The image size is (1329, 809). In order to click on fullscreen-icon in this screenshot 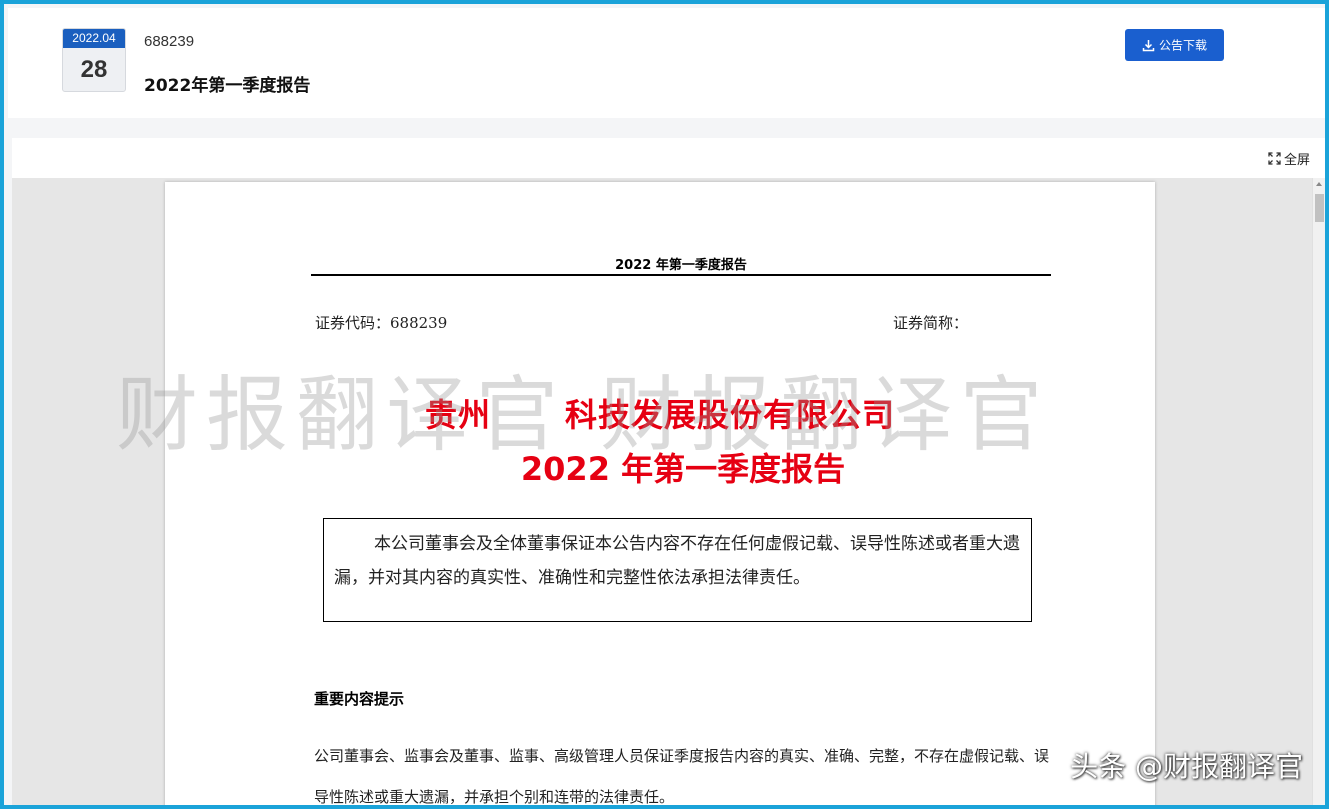, I will do `click(1274, 158)`.